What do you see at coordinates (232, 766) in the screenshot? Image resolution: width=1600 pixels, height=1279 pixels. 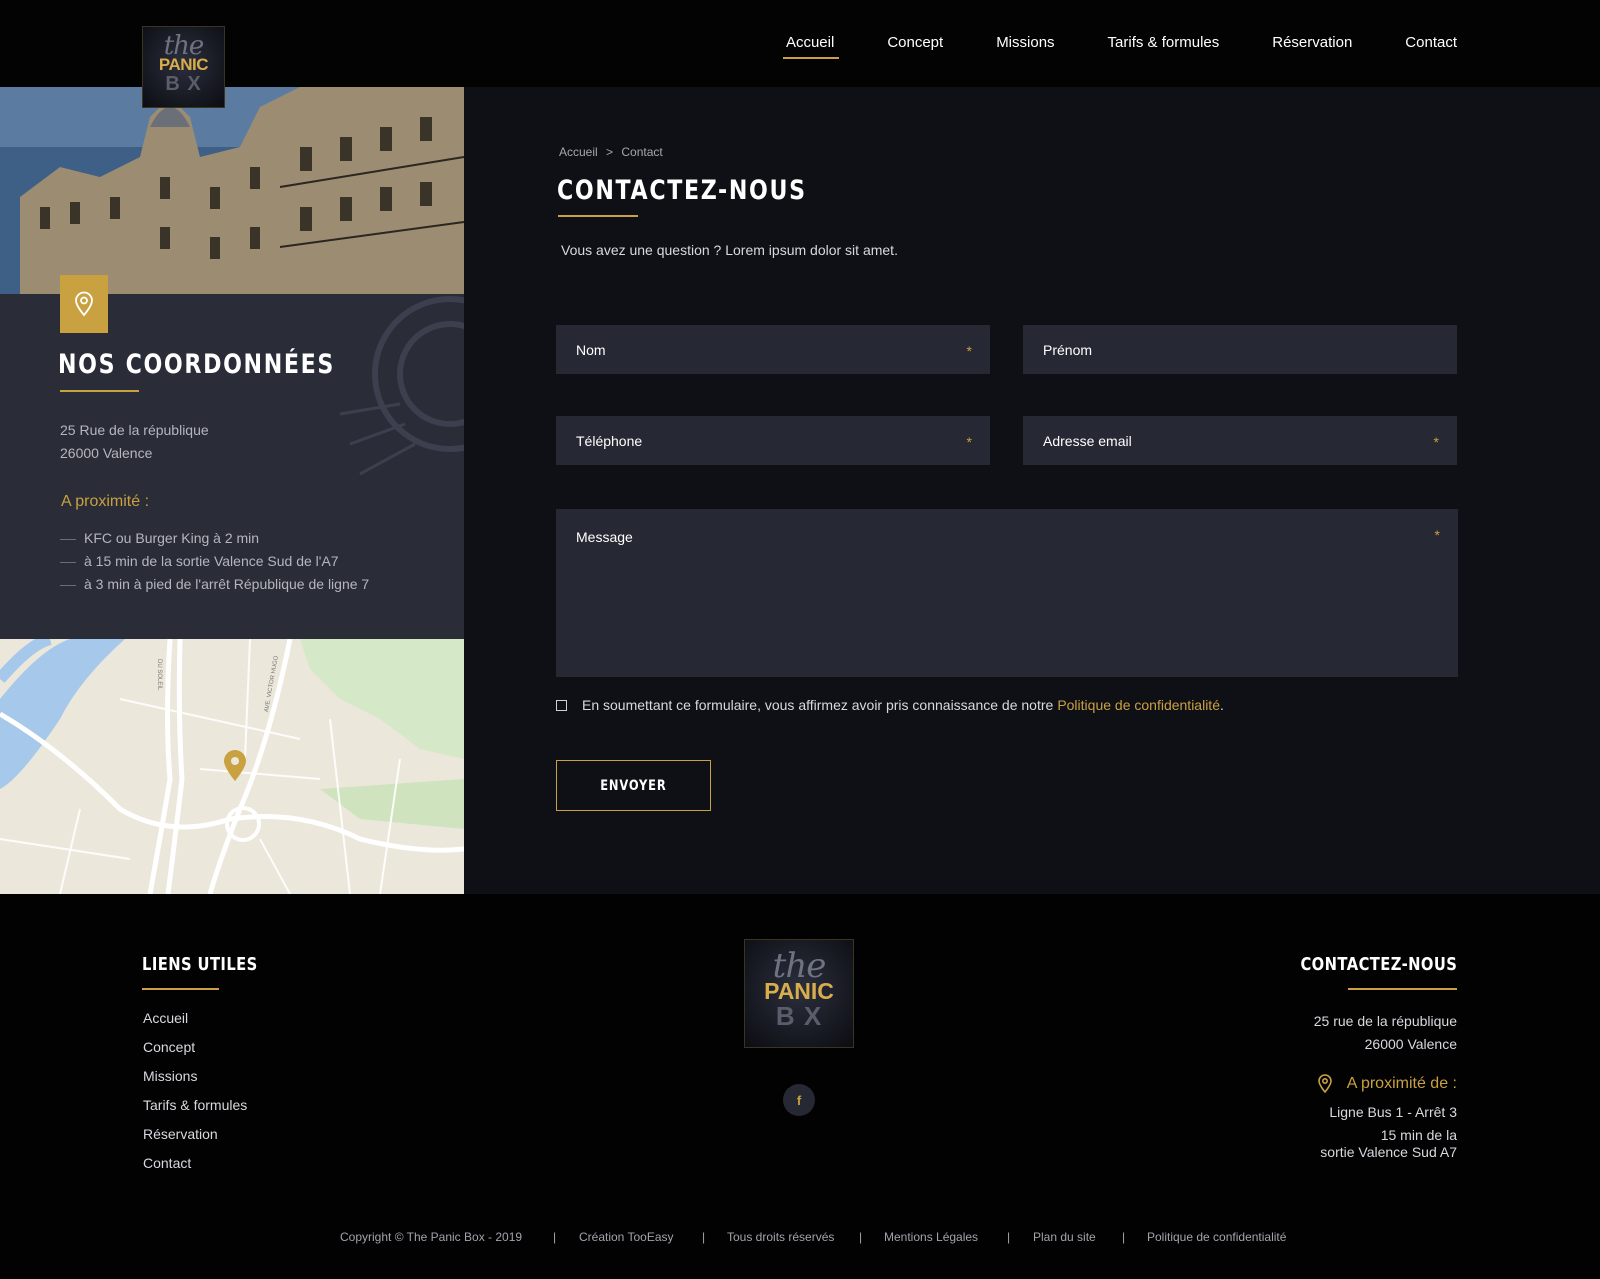 I see `location-map: AVE. VICTOR HUGO DU SOLEIL` at bounding box center [232, 766].